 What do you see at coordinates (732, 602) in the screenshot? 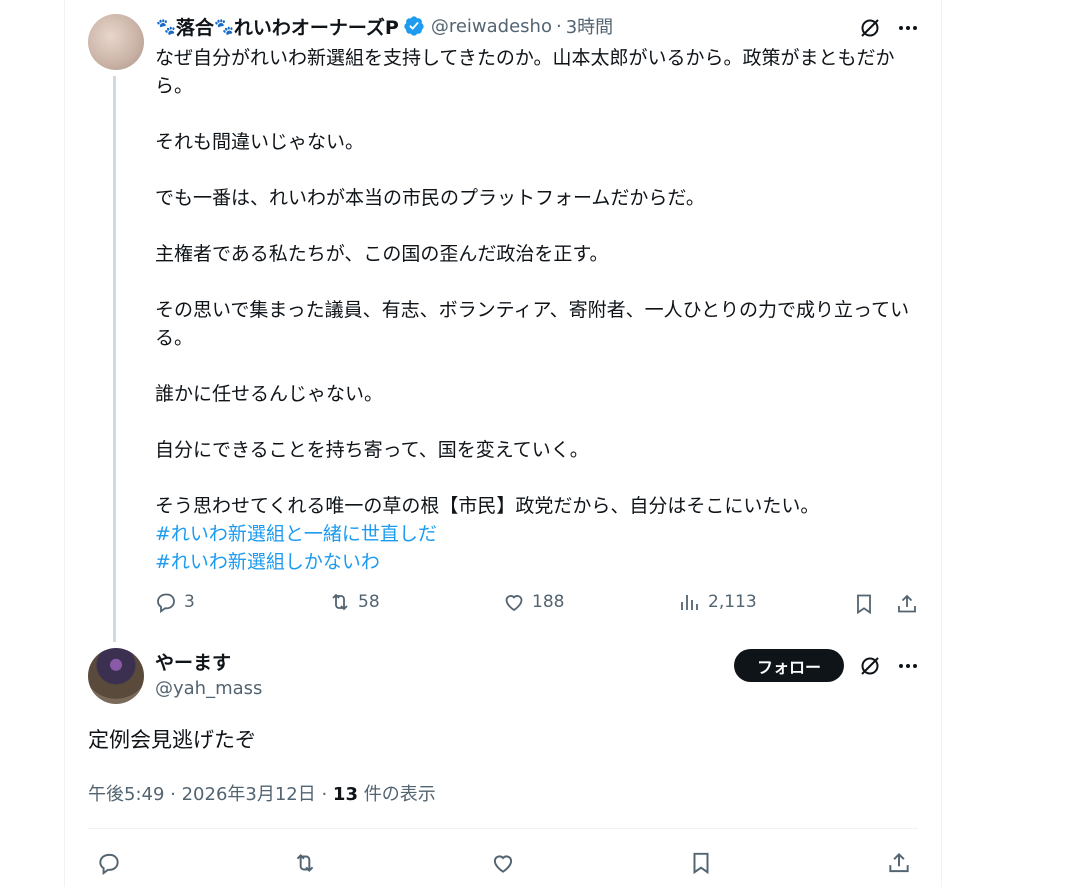
I see `views-count: 2,113` at bounding box center [732, 602].